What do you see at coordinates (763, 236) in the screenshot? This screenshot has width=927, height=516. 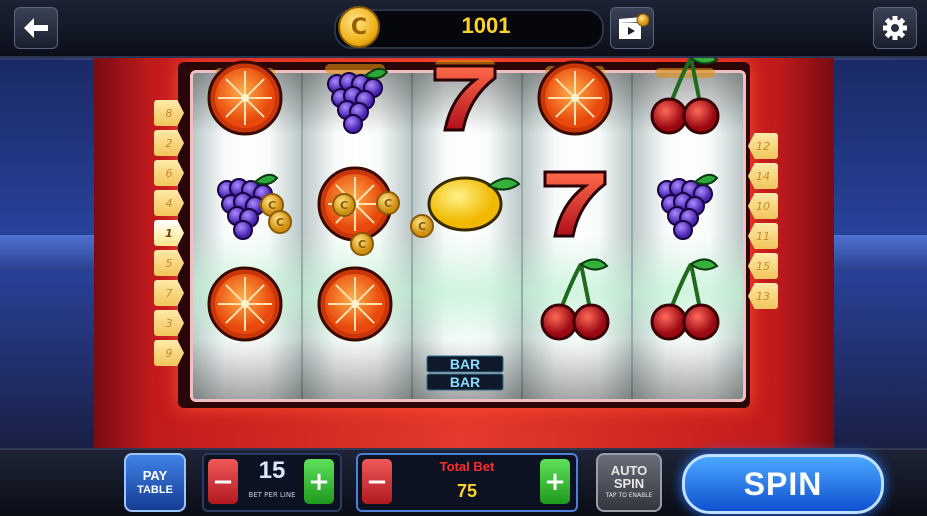 I see `payline-tag-11: 11` at bounding box center [763, 236].